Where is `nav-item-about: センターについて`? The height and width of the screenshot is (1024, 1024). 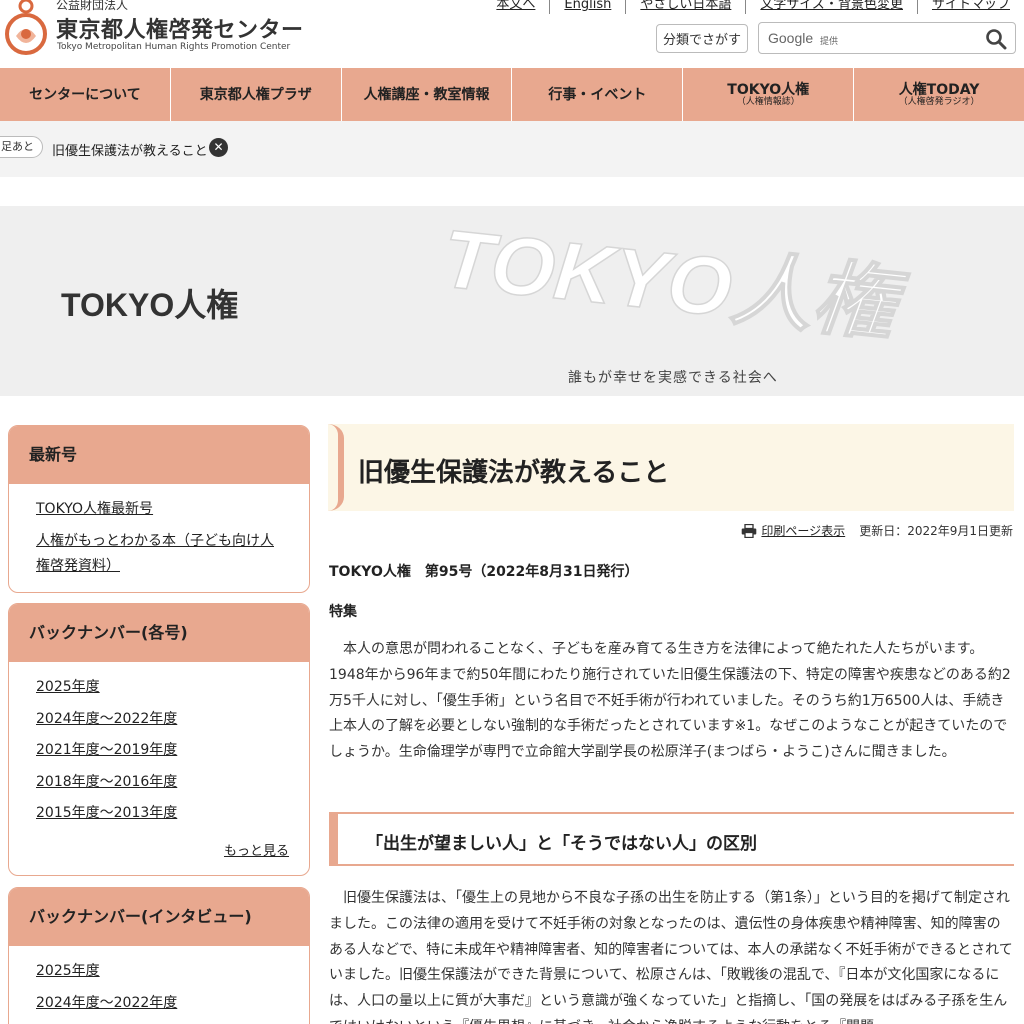 nav-item-about: センターについて is located at coordinates (85, 94).